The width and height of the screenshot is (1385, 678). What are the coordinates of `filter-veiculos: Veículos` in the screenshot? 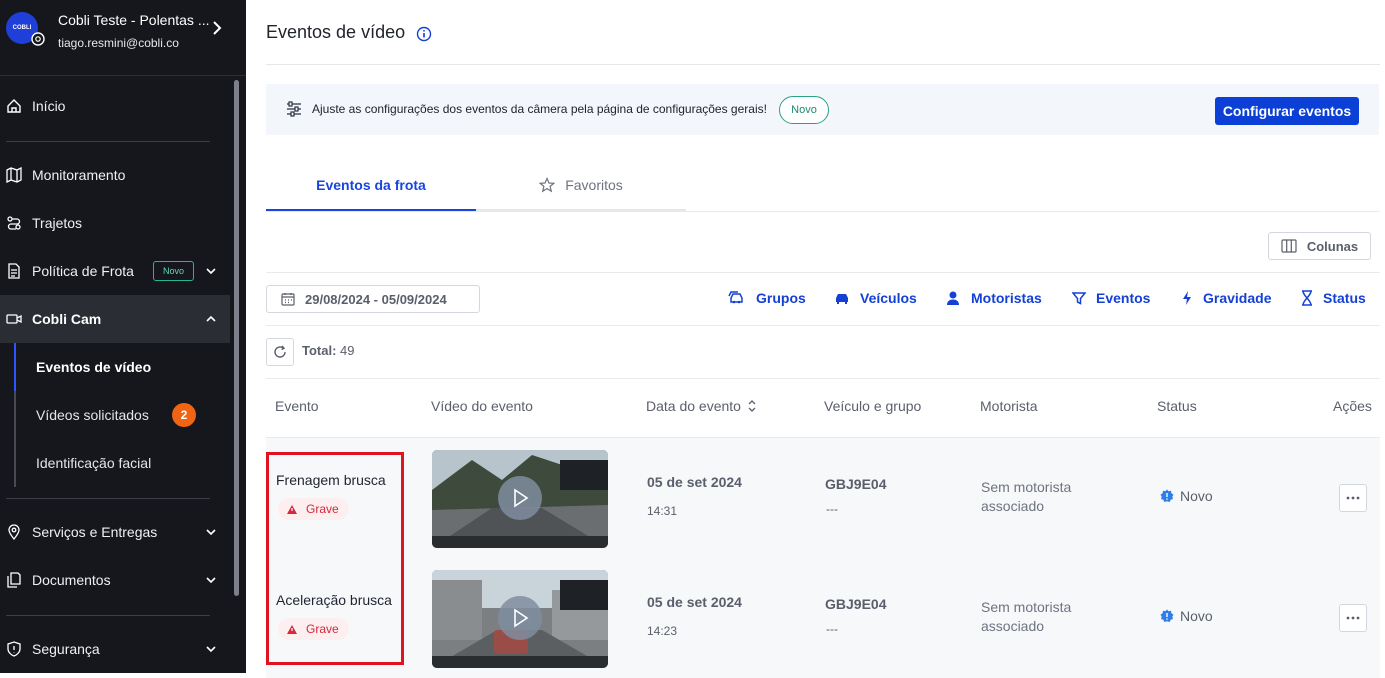 It's located at (875, 298).